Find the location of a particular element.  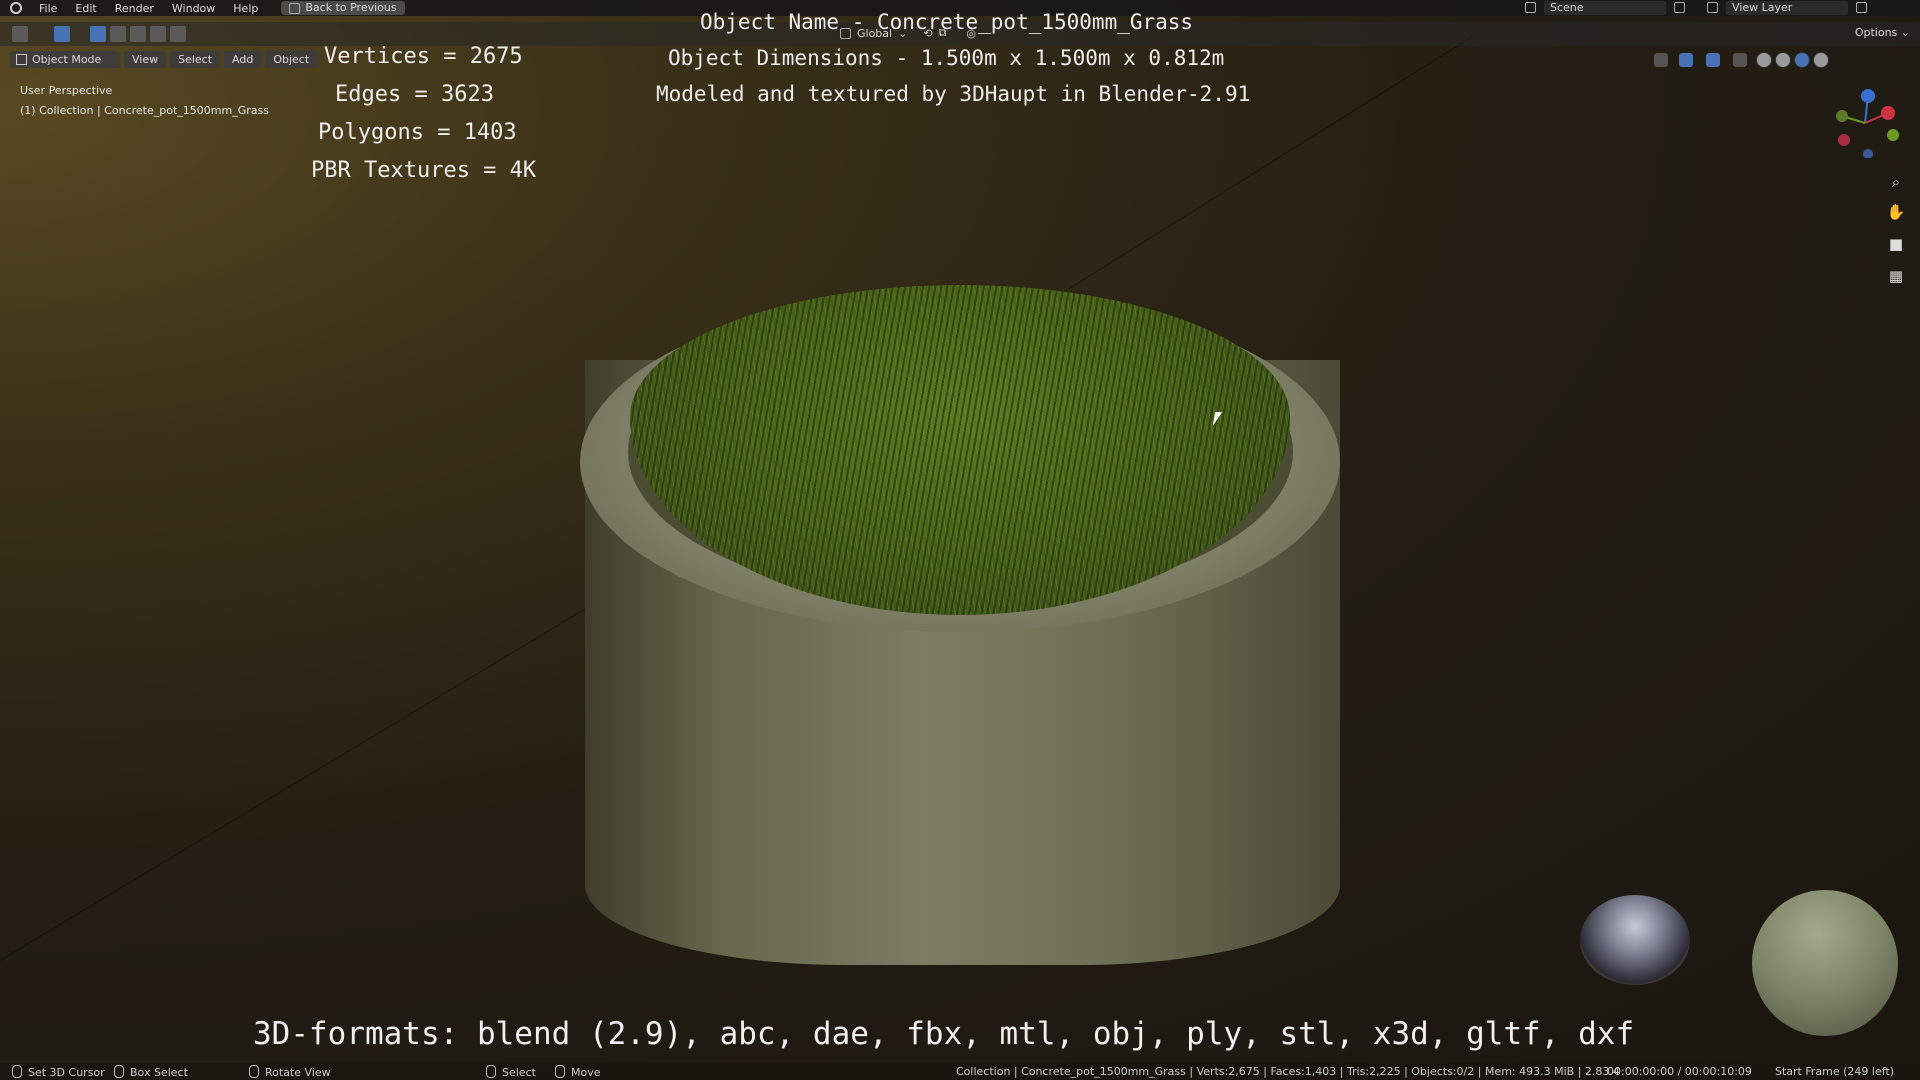

menu-window: Window is located at coordinates (193, 8).